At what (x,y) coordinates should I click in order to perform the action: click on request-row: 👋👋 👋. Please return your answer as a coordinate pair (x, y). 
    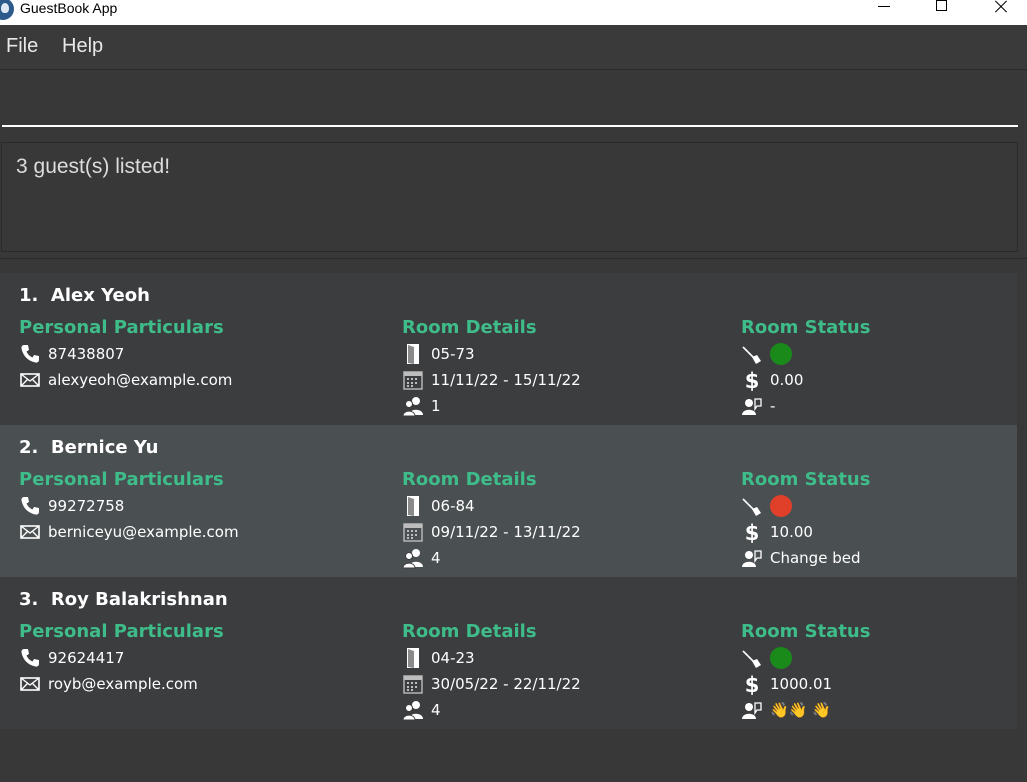
    Looking at the image, I should click on (786, 710).